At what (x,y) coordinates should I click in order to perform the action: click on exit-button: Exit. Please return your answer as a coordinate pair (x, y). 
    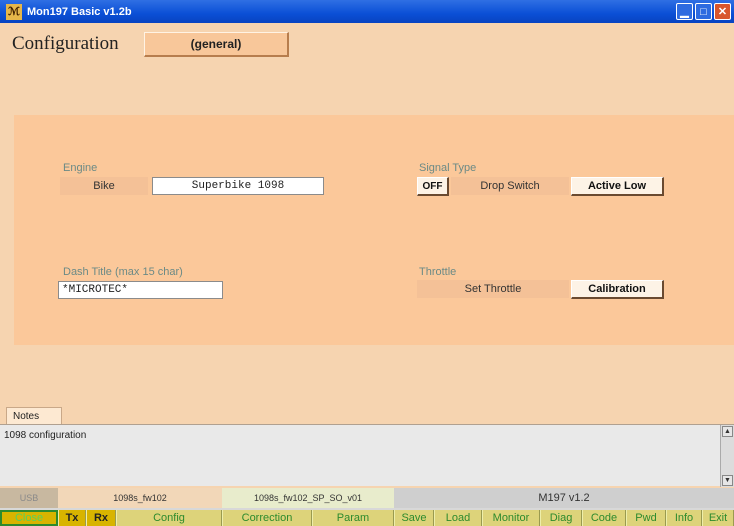
    Looking at the image, I should click on (718, 518).